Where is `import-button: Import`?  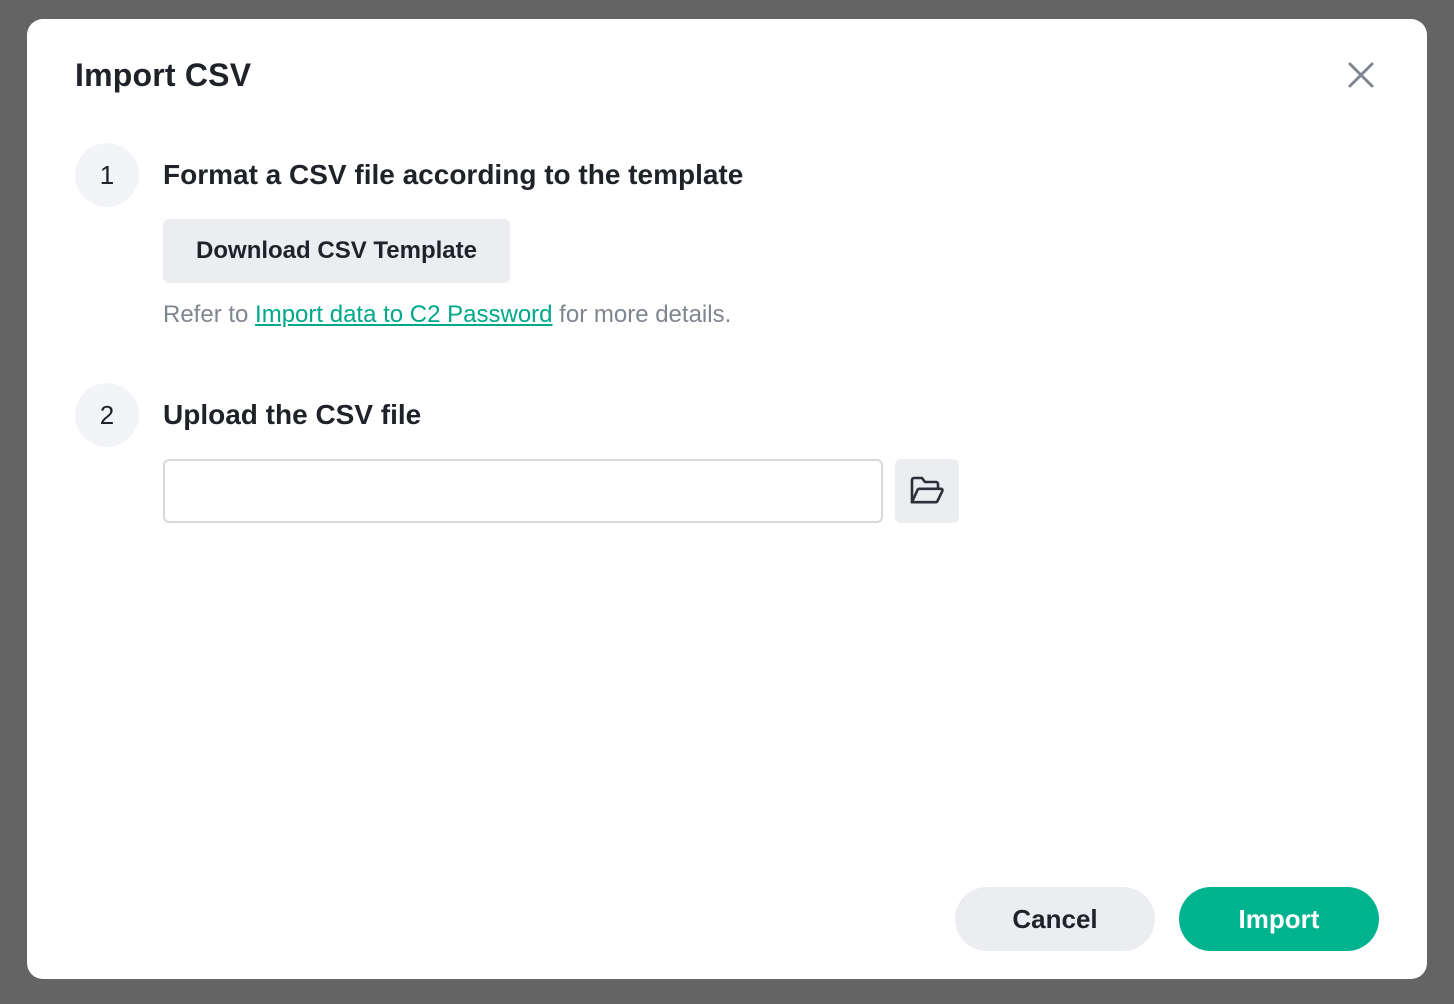
import-button: Import is located at coordinates (1279, 919).